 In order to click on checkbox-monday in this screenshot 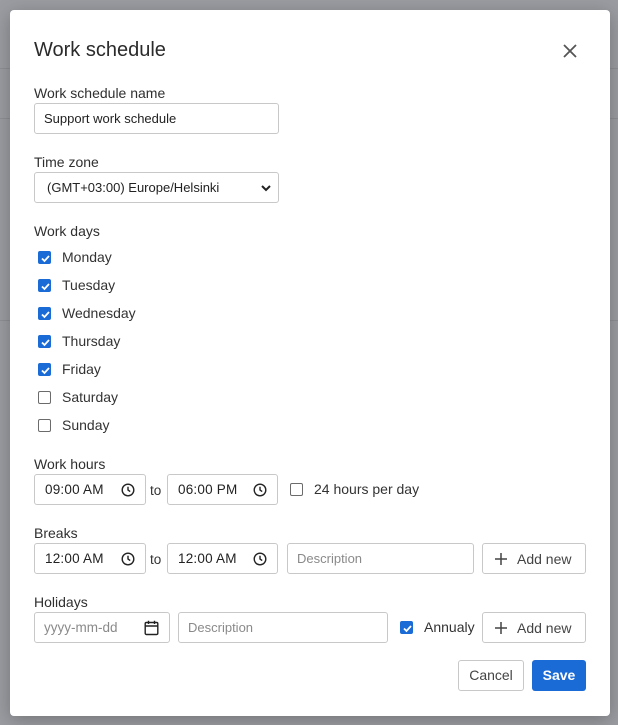, I will do `click(44, 257)`.